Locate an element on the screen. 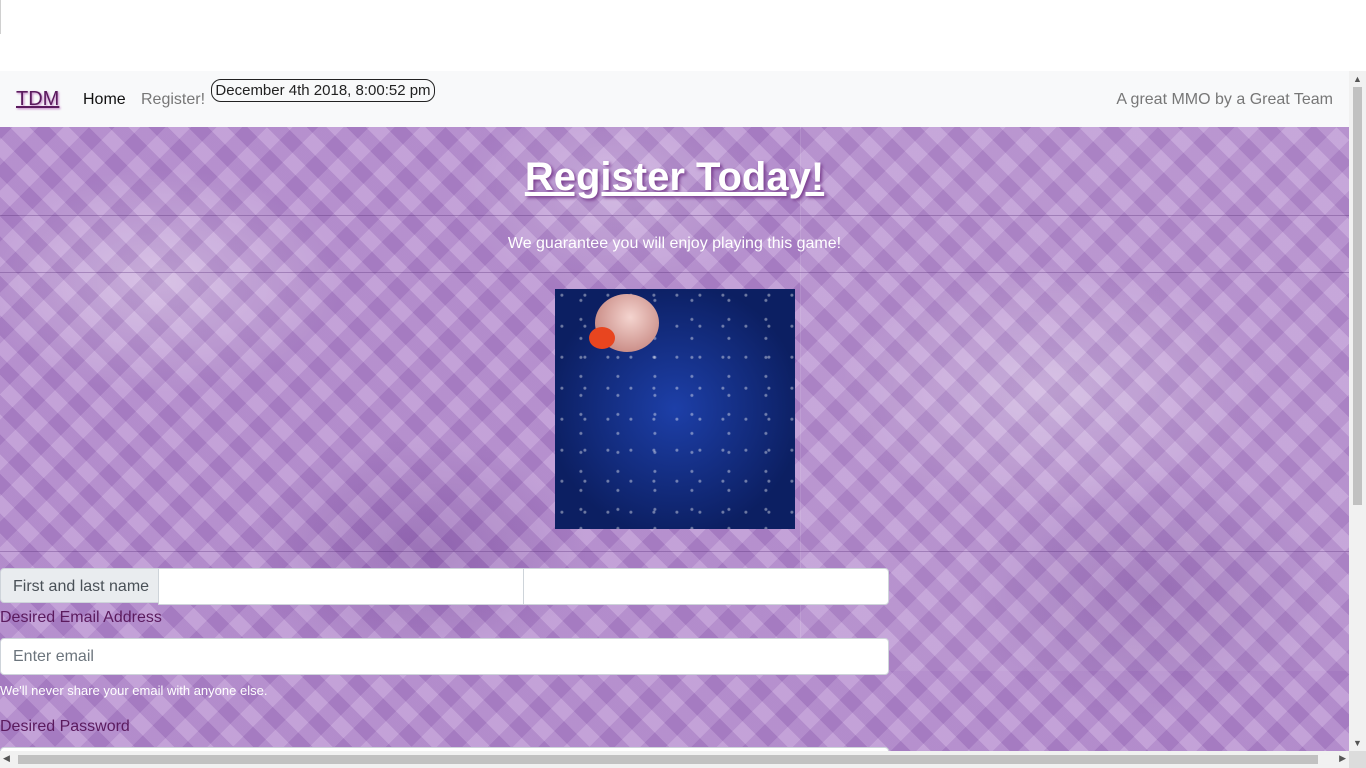 The height and width of the screenshot is (768, 1366). vertical-scroll-thumb is located at coordinates (1357, 296).